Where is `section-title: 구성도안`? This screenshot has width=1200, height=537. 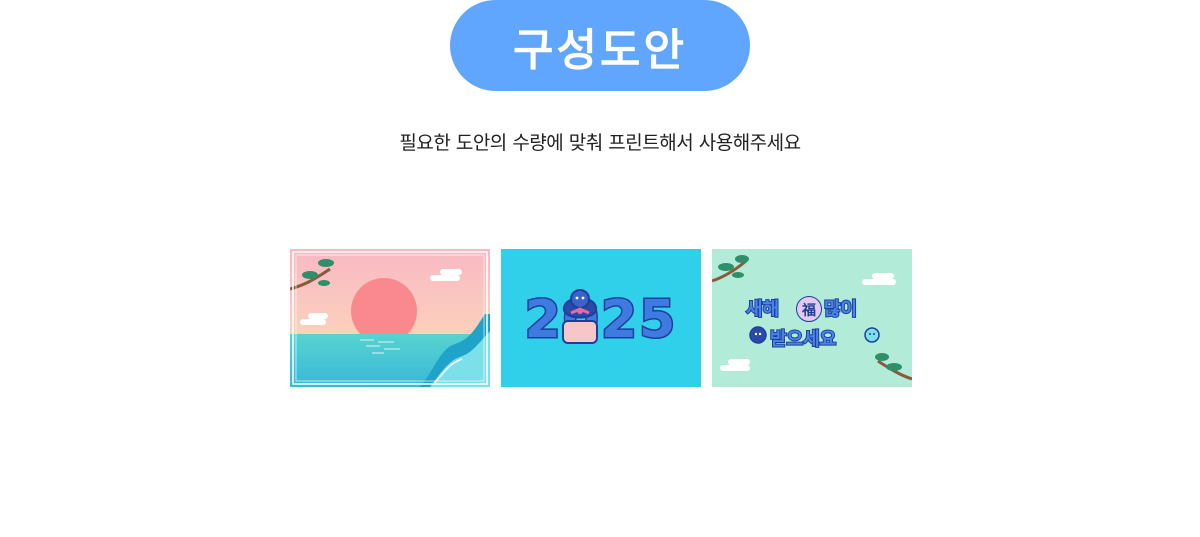
section-title: 구성도안 is located at coordinates (600, 50).